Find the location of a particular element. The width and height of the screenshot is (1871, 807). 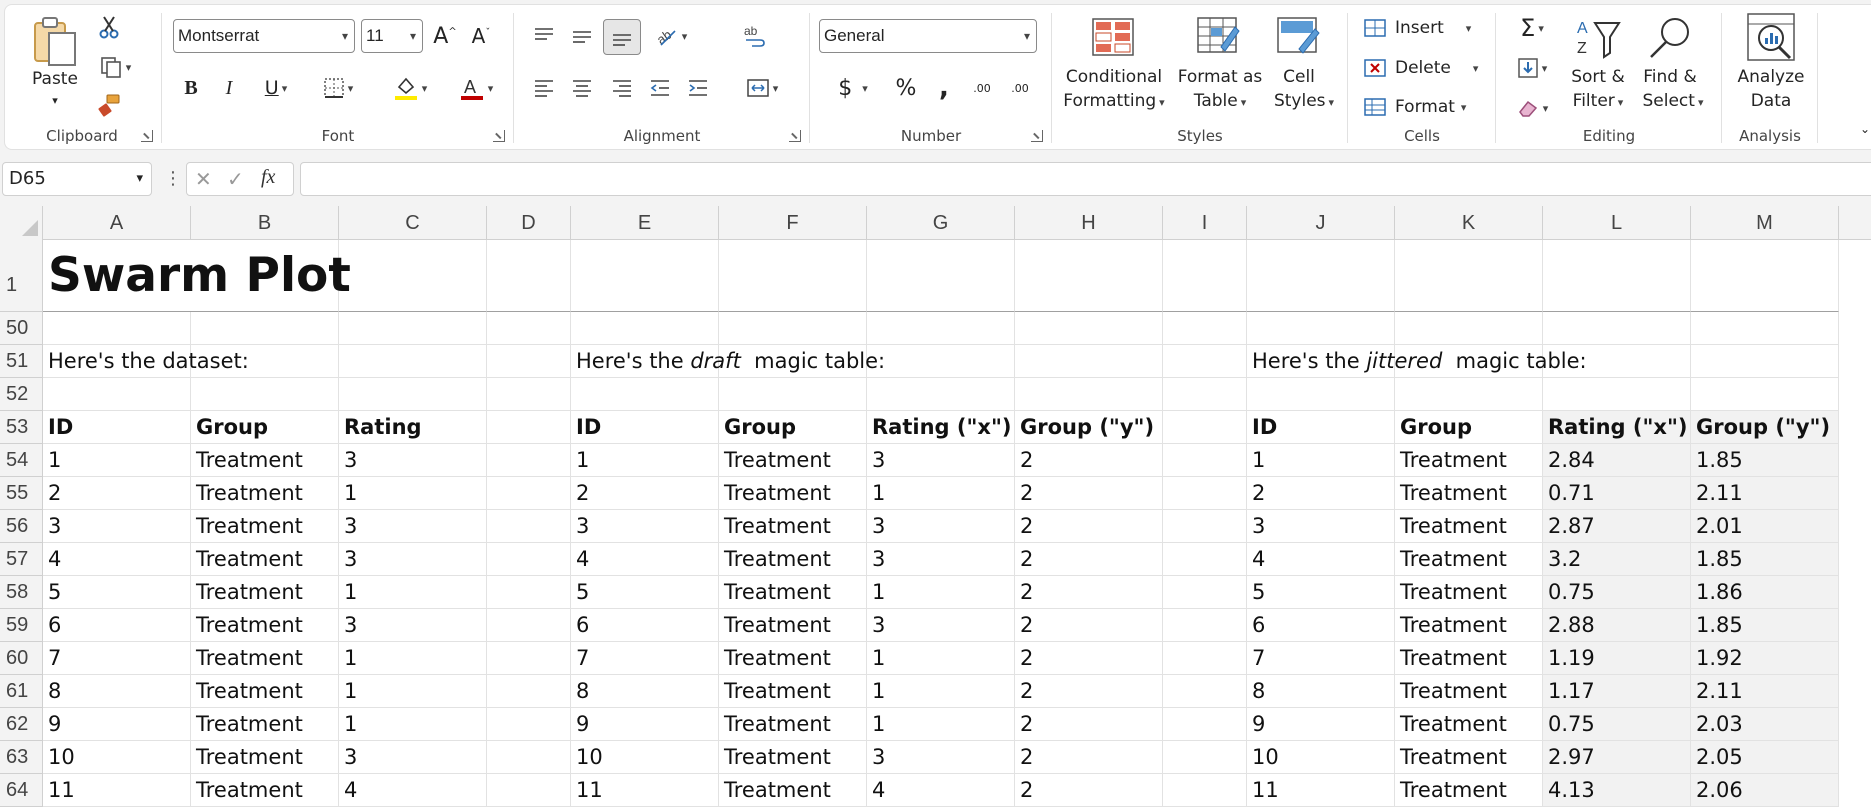

cell-h51 is located at coordinates (1089, 361).